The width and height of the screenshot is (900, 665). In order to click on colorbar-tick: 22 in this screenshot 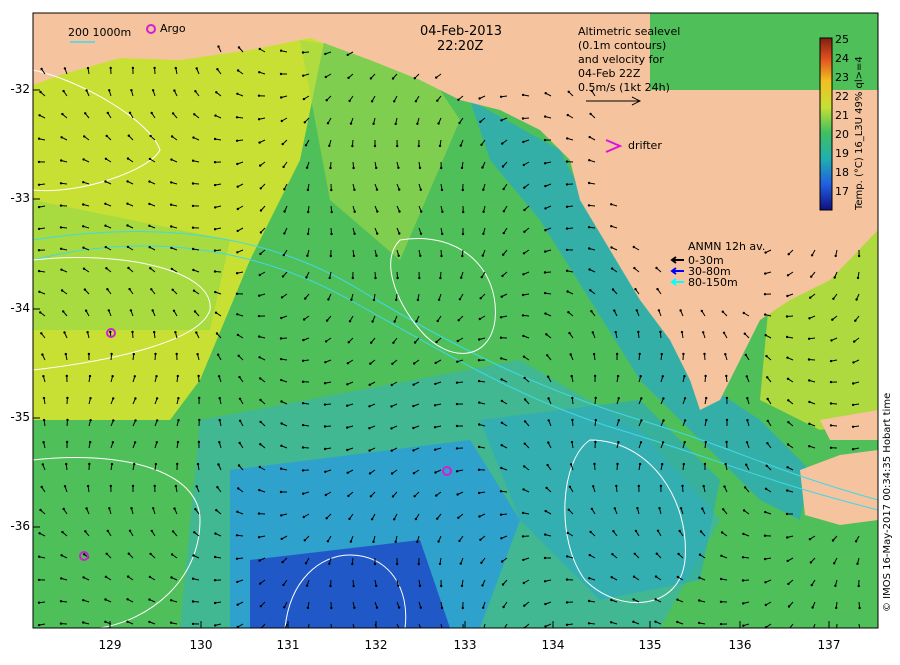, I will do `click(842, 96)`.